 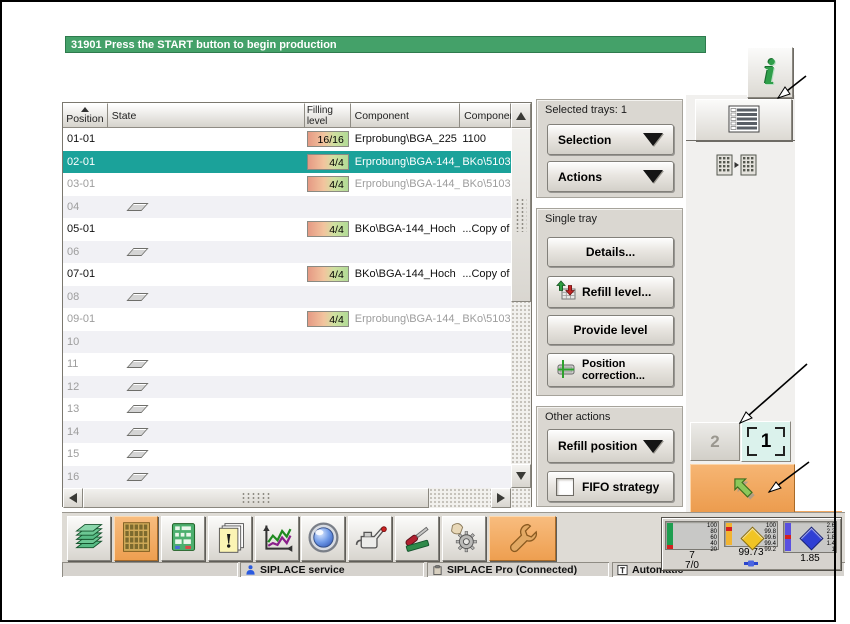 What do you see at coordinates (73, 296) in the screenshot?
I see `cell-position: 08` at bounding box center [73, 296].